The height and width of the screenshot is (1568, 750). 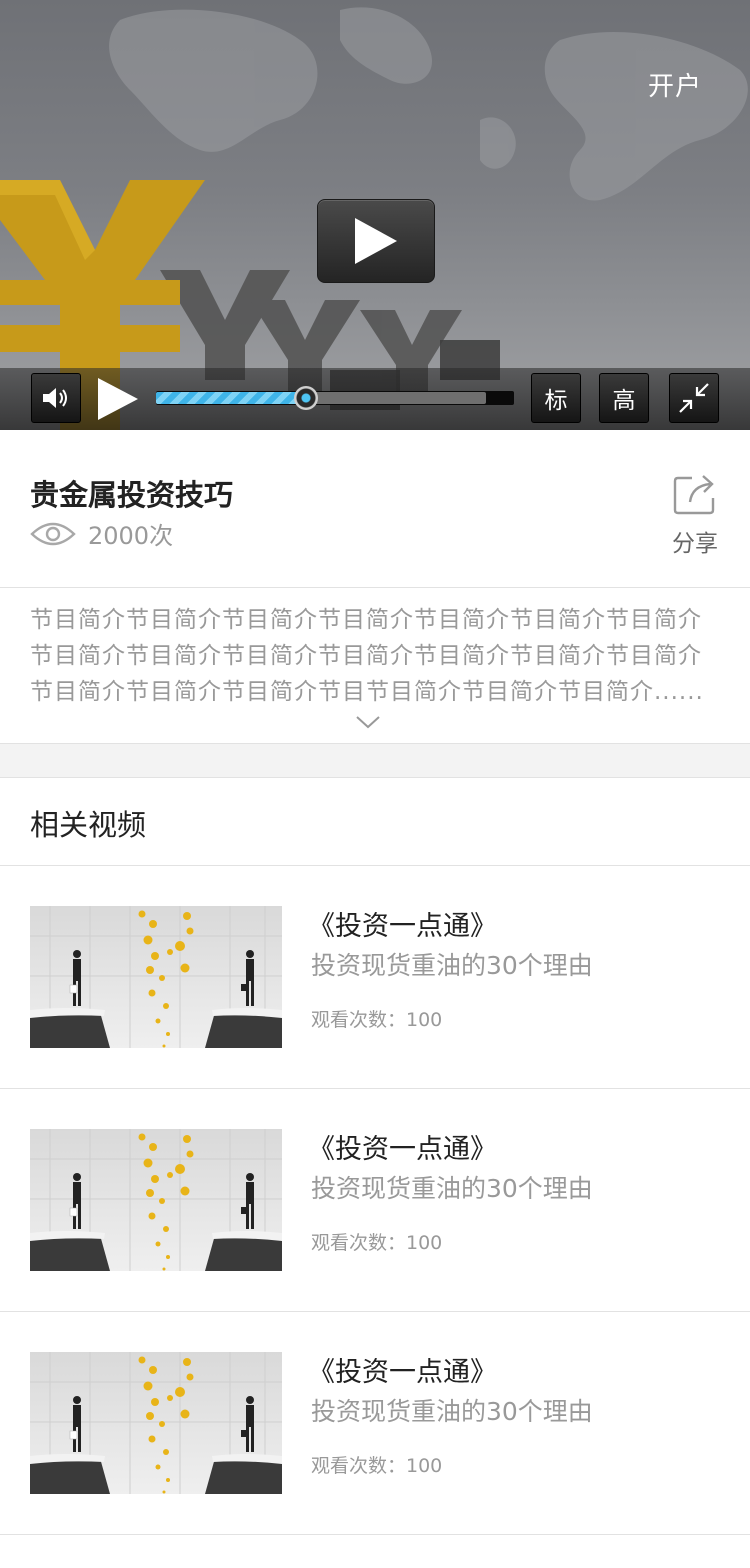 I want to click on progress-fill, so click(x=231, y=398).